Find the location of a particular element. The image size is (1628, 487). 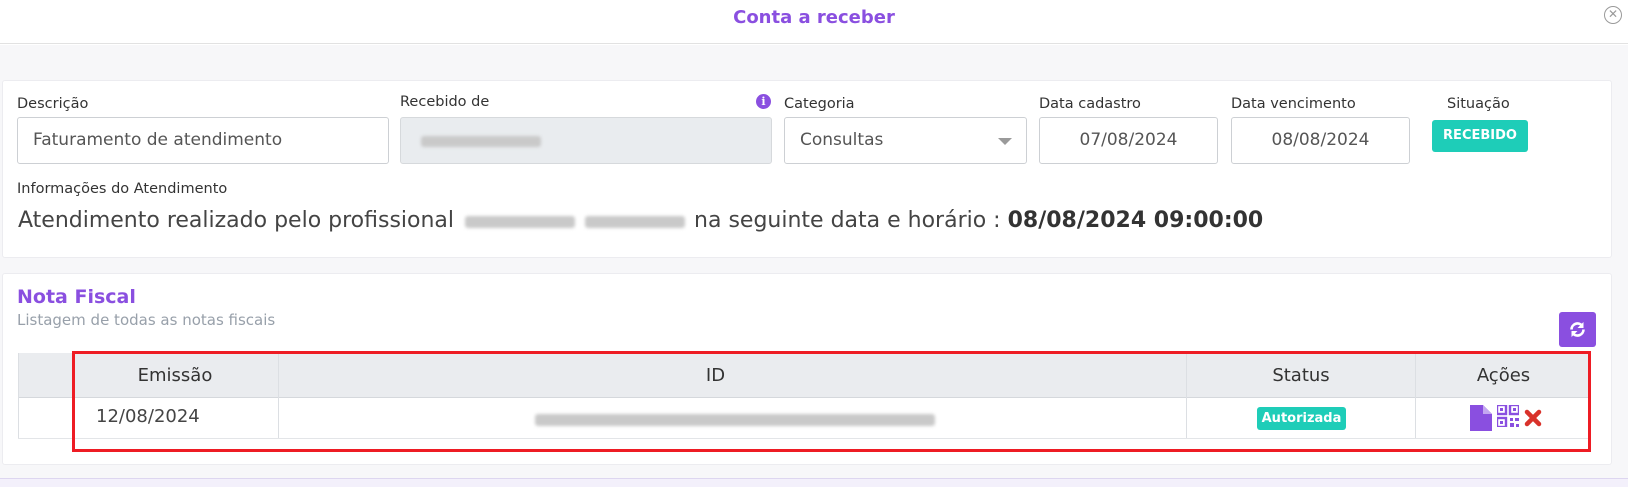

redacted-professional is located at coordinates (574, 221).